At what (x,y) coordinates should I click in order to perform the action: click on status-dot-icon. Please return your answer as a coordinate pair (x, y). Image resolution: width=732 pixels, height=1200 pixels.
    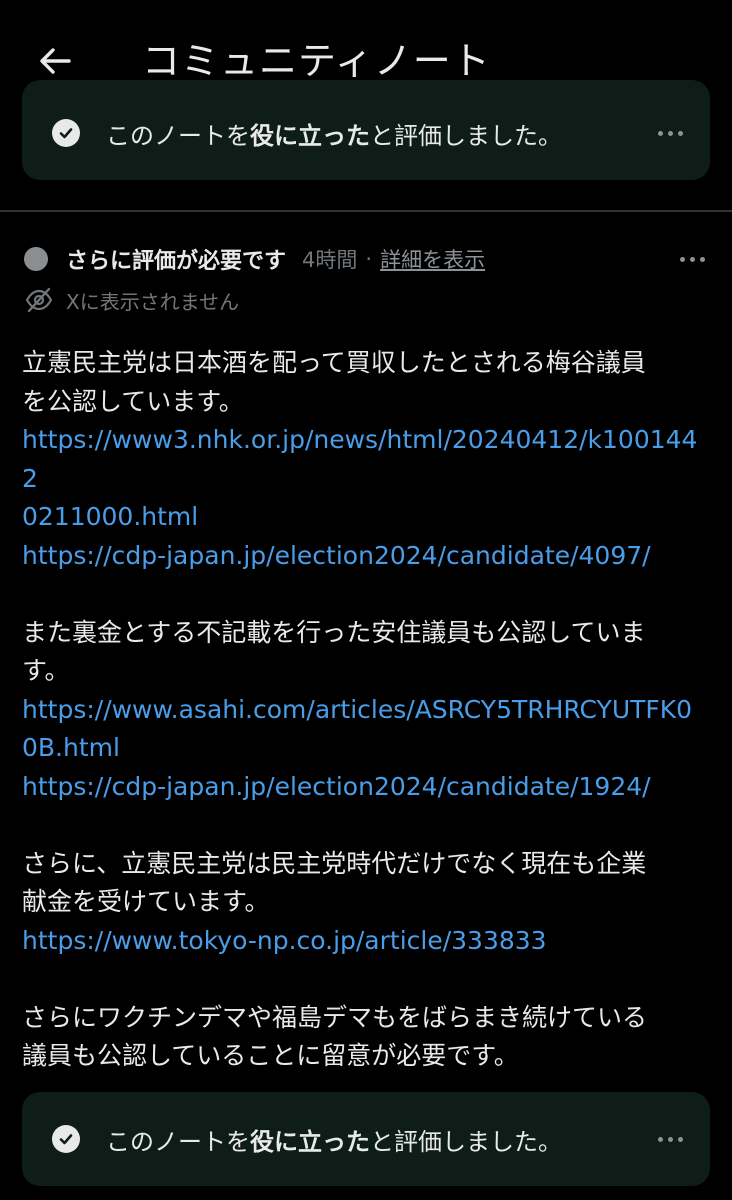
    Looking at the image, I should click on (36, 259).